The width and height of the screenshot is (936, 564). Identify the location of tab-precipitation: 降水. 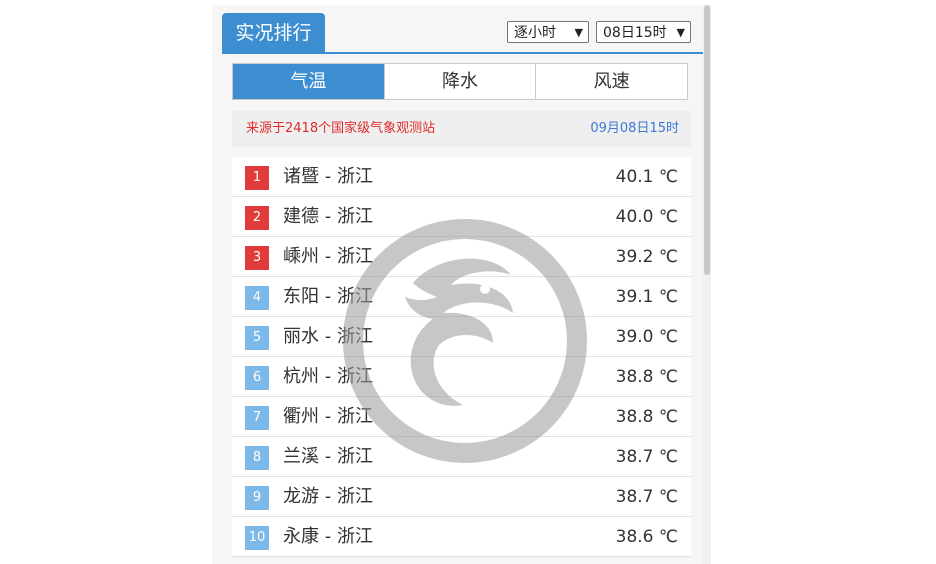
(459, 81).